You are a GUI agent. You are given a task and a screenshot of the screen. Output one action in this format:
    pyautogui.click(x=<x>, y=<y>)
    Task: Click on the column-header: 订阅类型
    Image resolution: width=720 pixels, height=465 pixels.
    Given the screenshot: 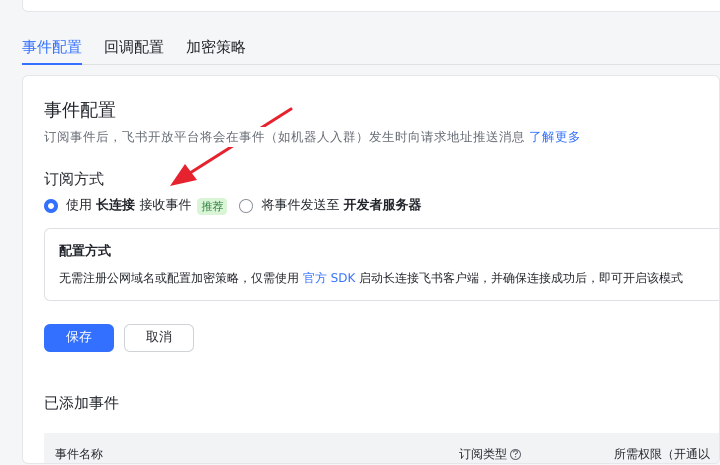 What is the action you would take?
    pyautogui.click(x=483, y=454)
    